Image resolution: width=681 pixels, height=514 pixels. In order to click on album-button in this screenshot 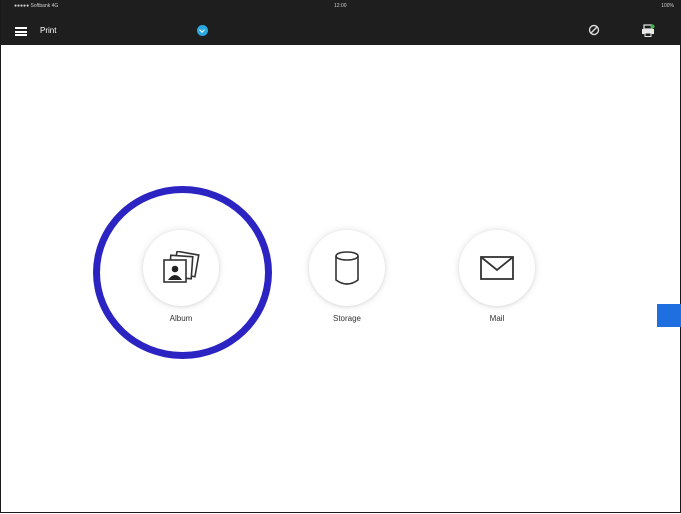, I will do `click(181, 268)`.